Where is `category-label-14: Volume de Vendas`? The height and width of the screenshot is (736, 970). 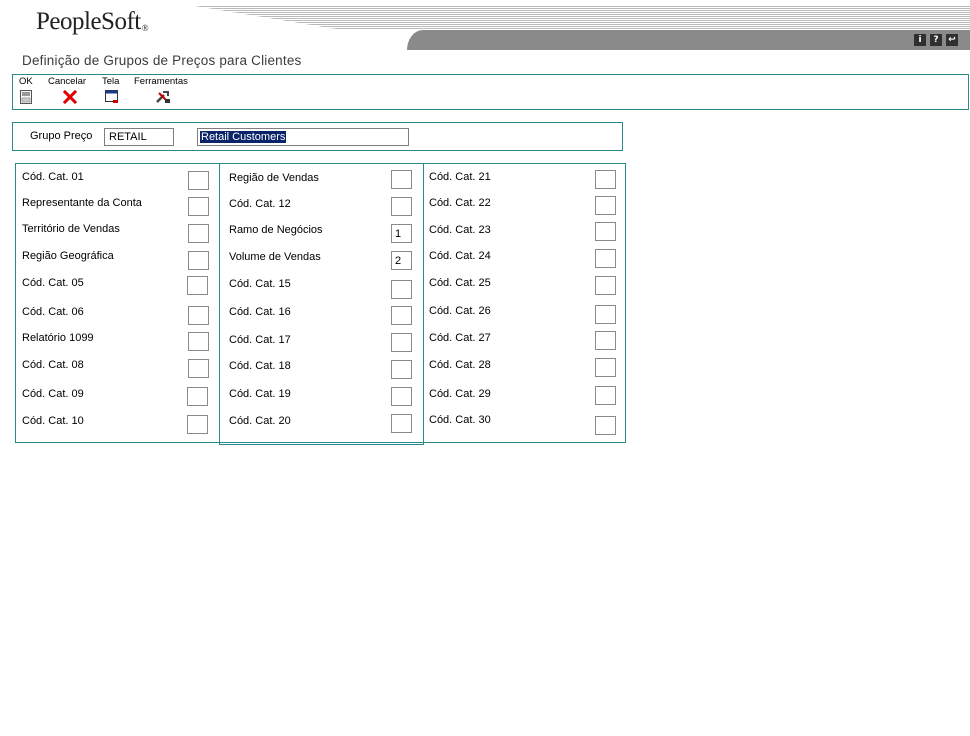
category-label-14: Volume de Vendas is located at coordinates (275, 257).